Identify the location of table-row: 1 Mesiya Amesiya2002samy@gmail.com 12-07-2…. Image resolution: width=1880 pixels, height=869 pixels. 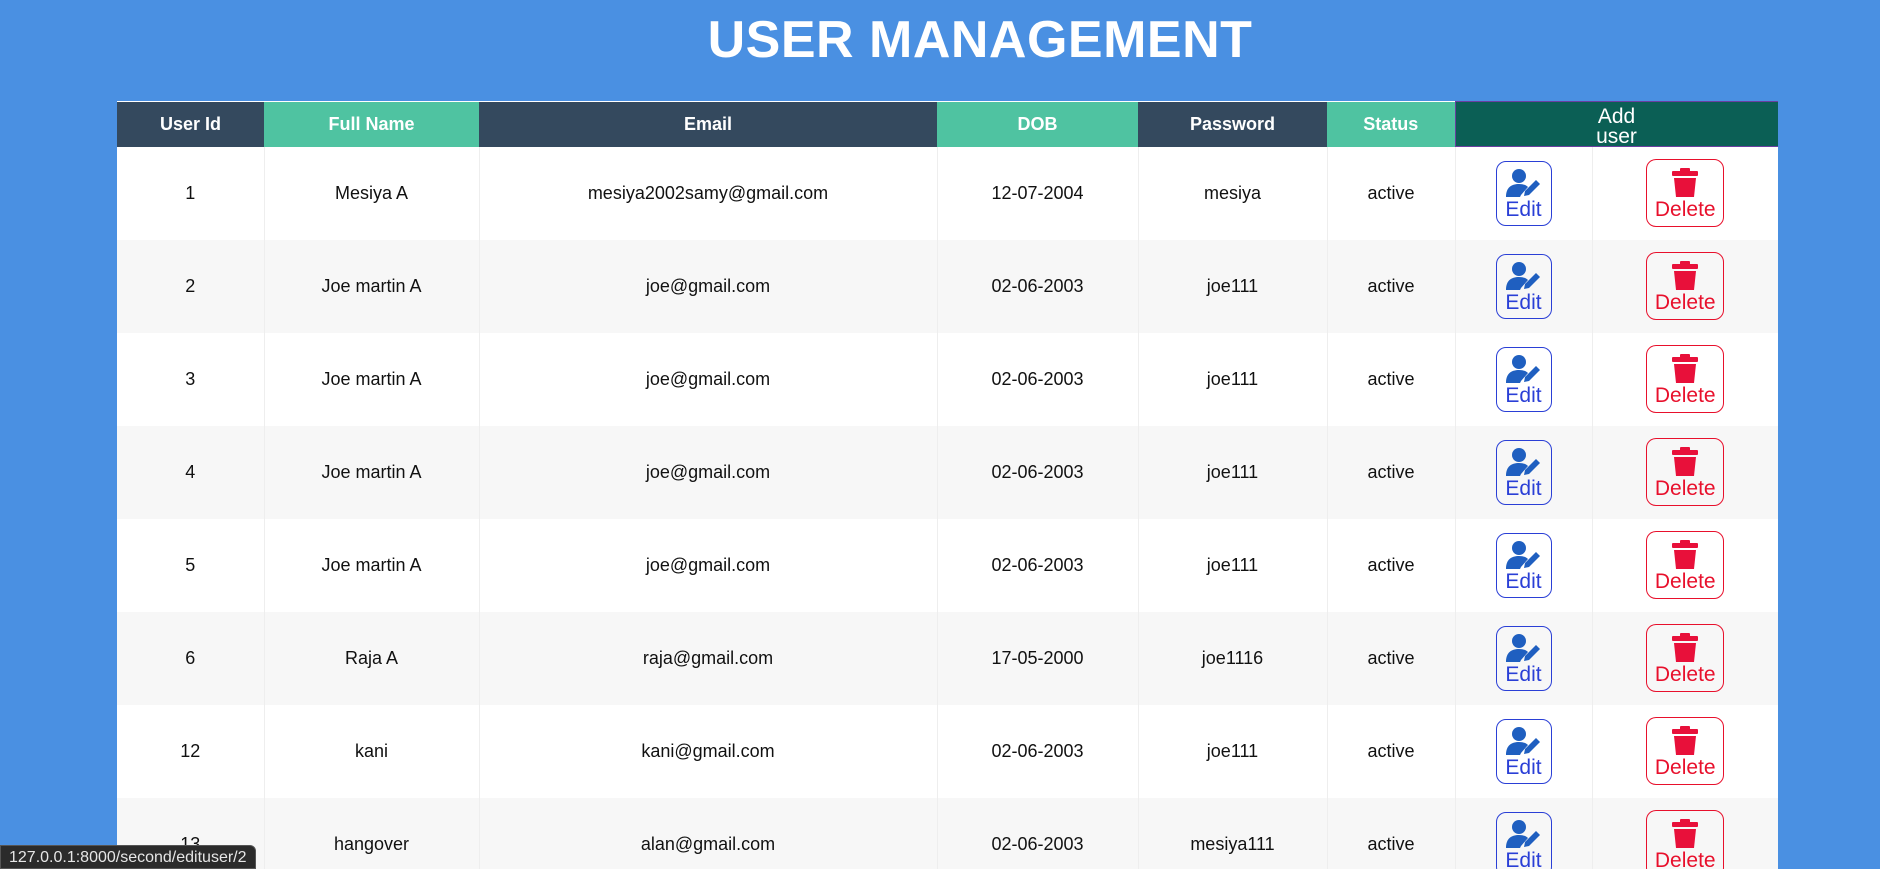
(947, 193).